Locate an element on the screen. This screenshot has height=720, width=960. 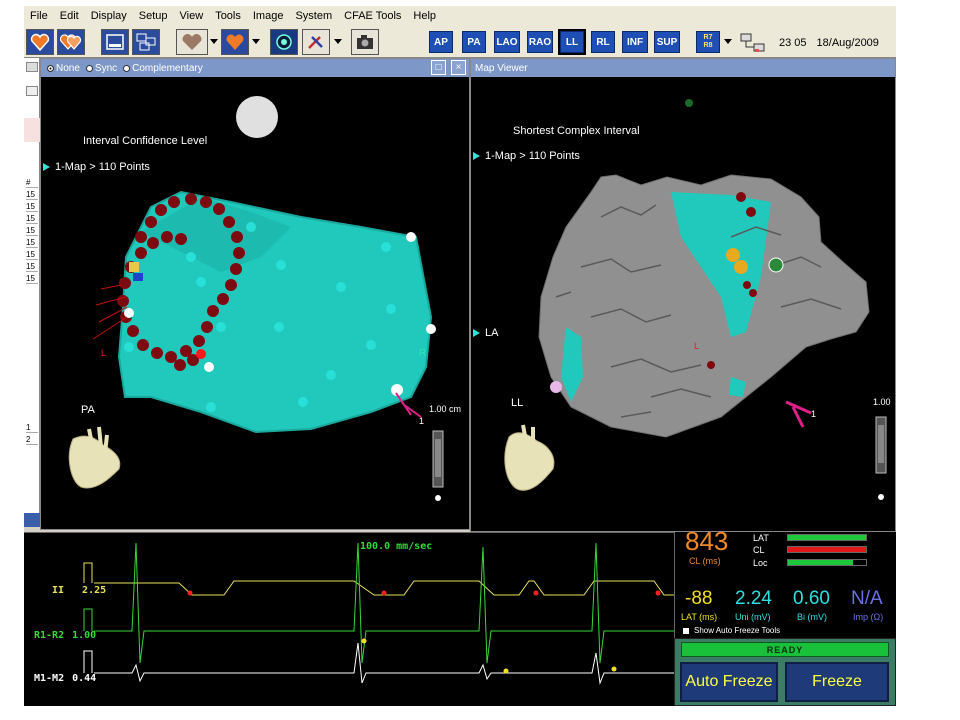
heart-color-dropdown is located at coordinates (256, 41).